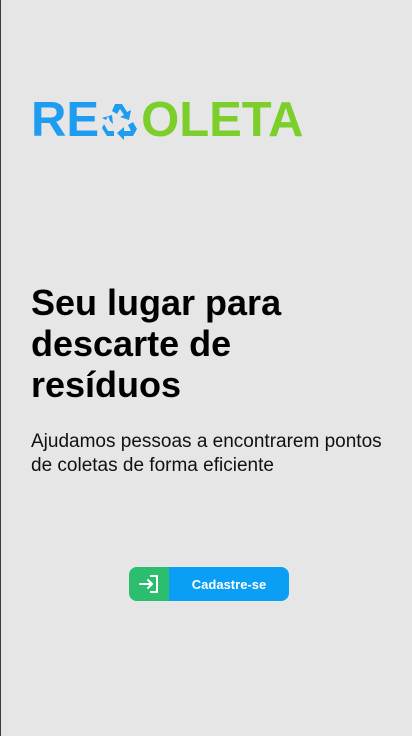 The height and width of the screenshot is (736, 412). What do you see at coordinates (149, 584) in the screenshot?
I see `sign-in-icon` at bounding box center [149, 584].